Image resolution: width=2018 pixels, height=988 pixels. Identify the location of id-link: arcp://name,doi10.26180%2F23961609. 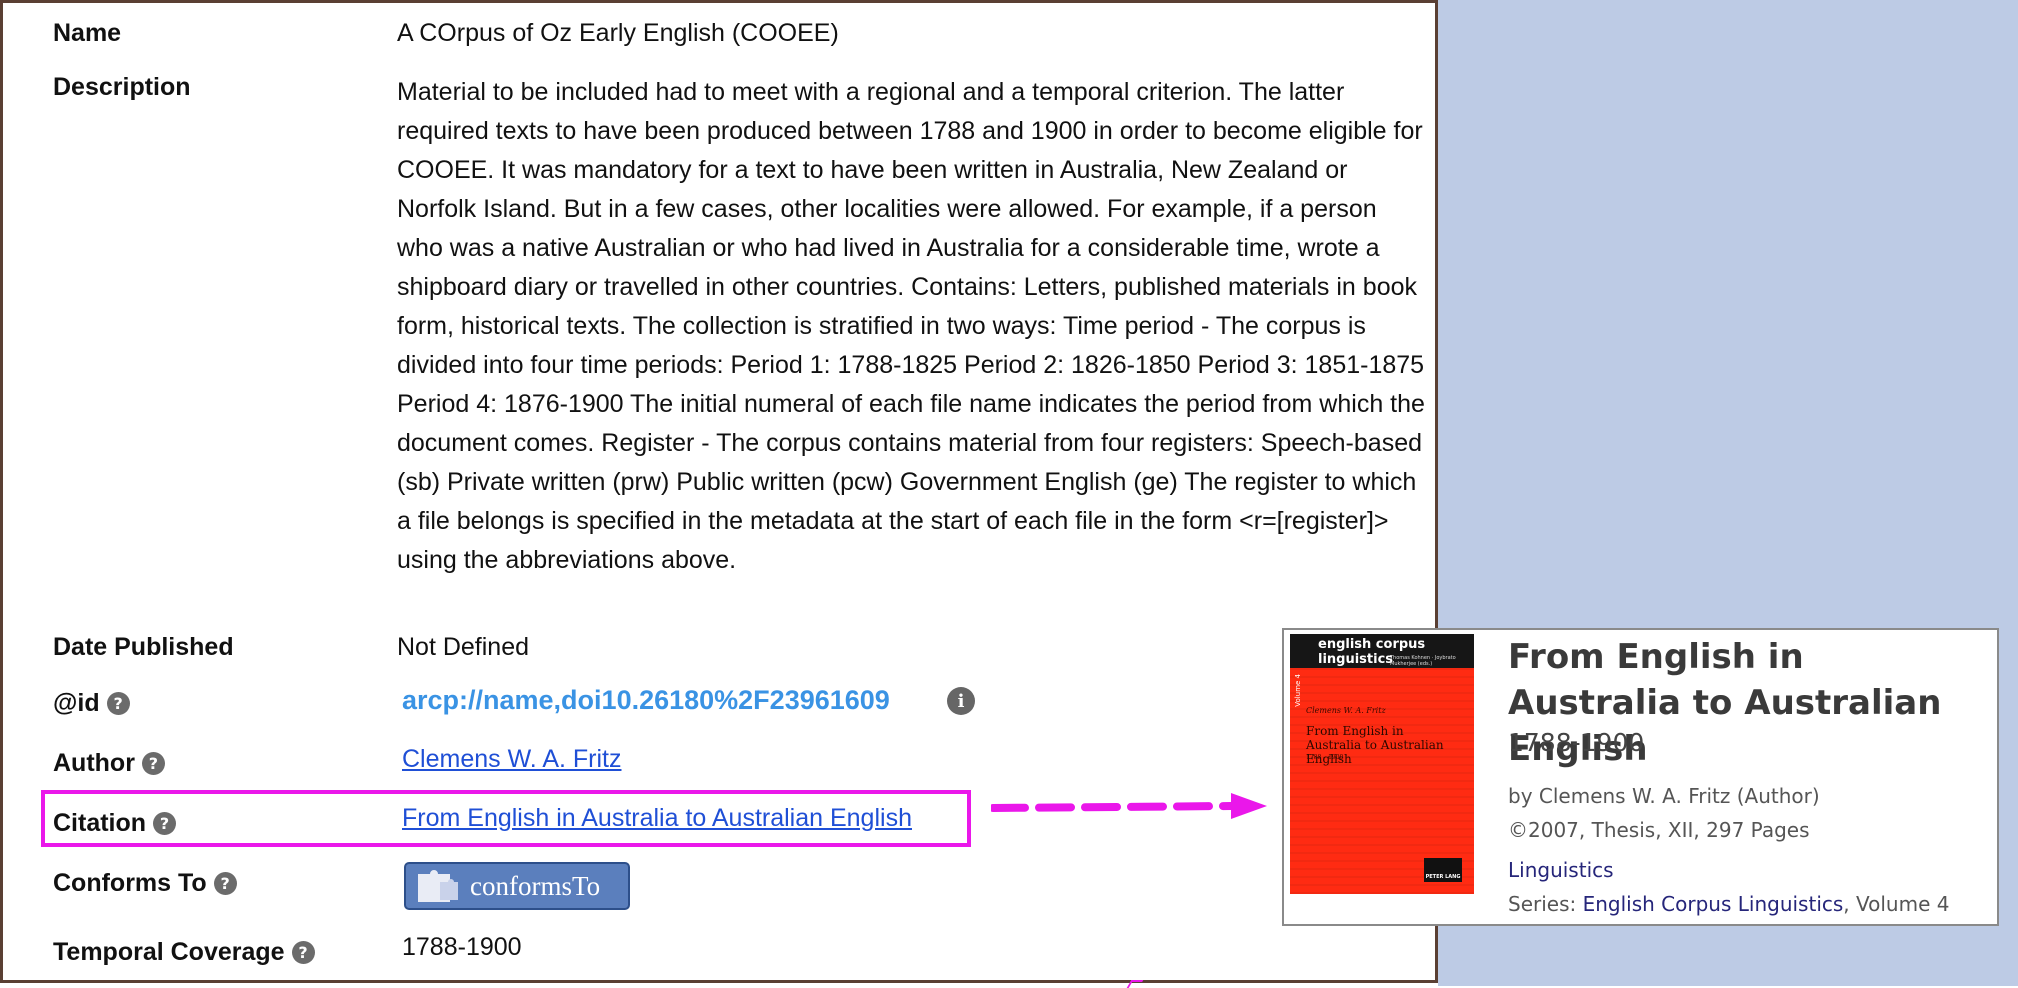
(646, 700).